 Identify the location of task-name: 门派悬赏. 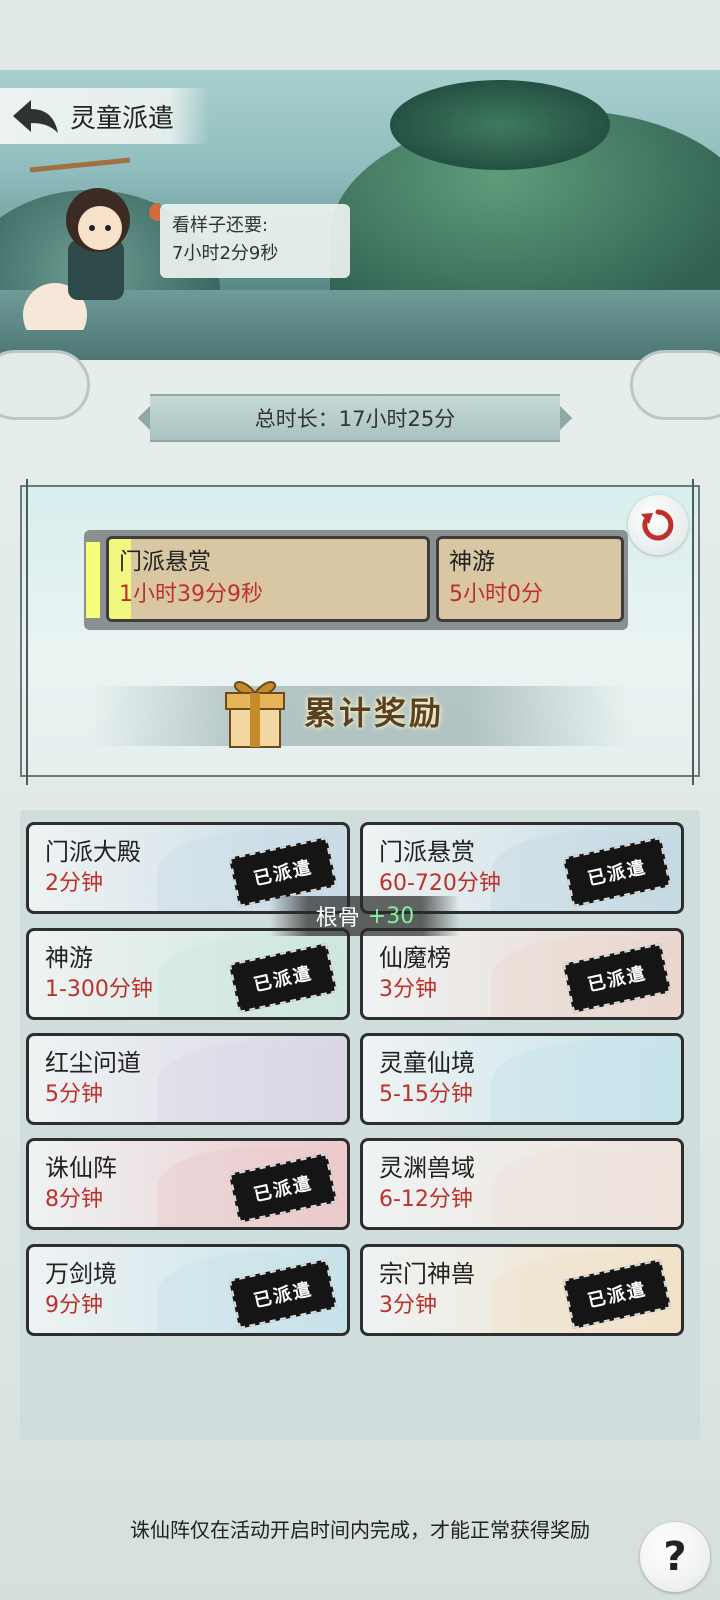
(165, 562).